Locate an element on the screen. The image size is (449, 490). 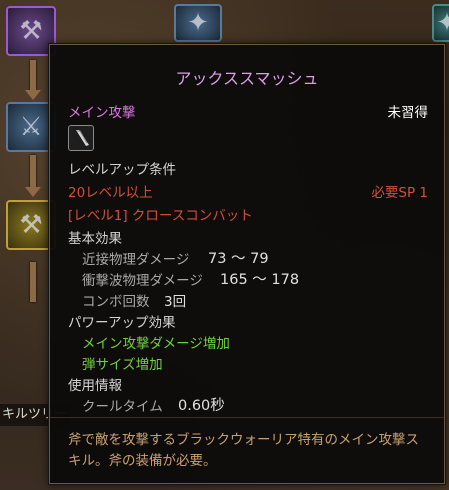
gold-axe-icon: ⚒ is located at coordinates (31, 225).